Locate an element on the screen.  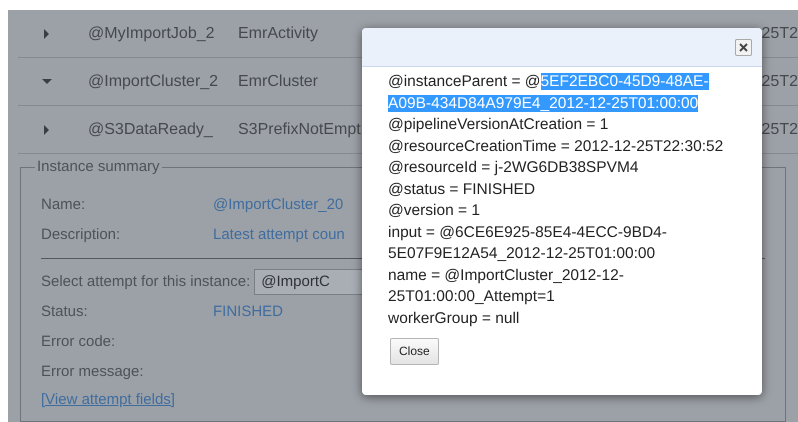
table-cell-text: @ImportCluster_2 is located at coordinates (154, 82).